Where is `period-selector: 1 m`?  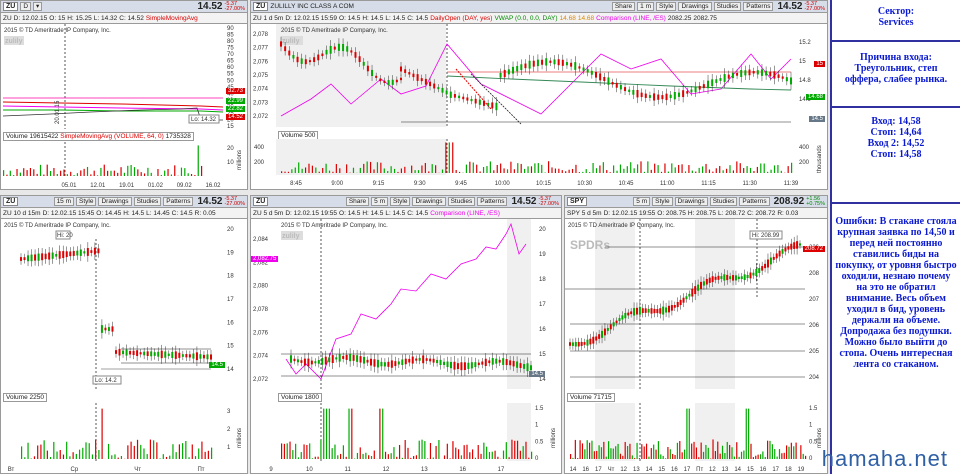 period-selector: 1 m is located at coordinates (646, 6).